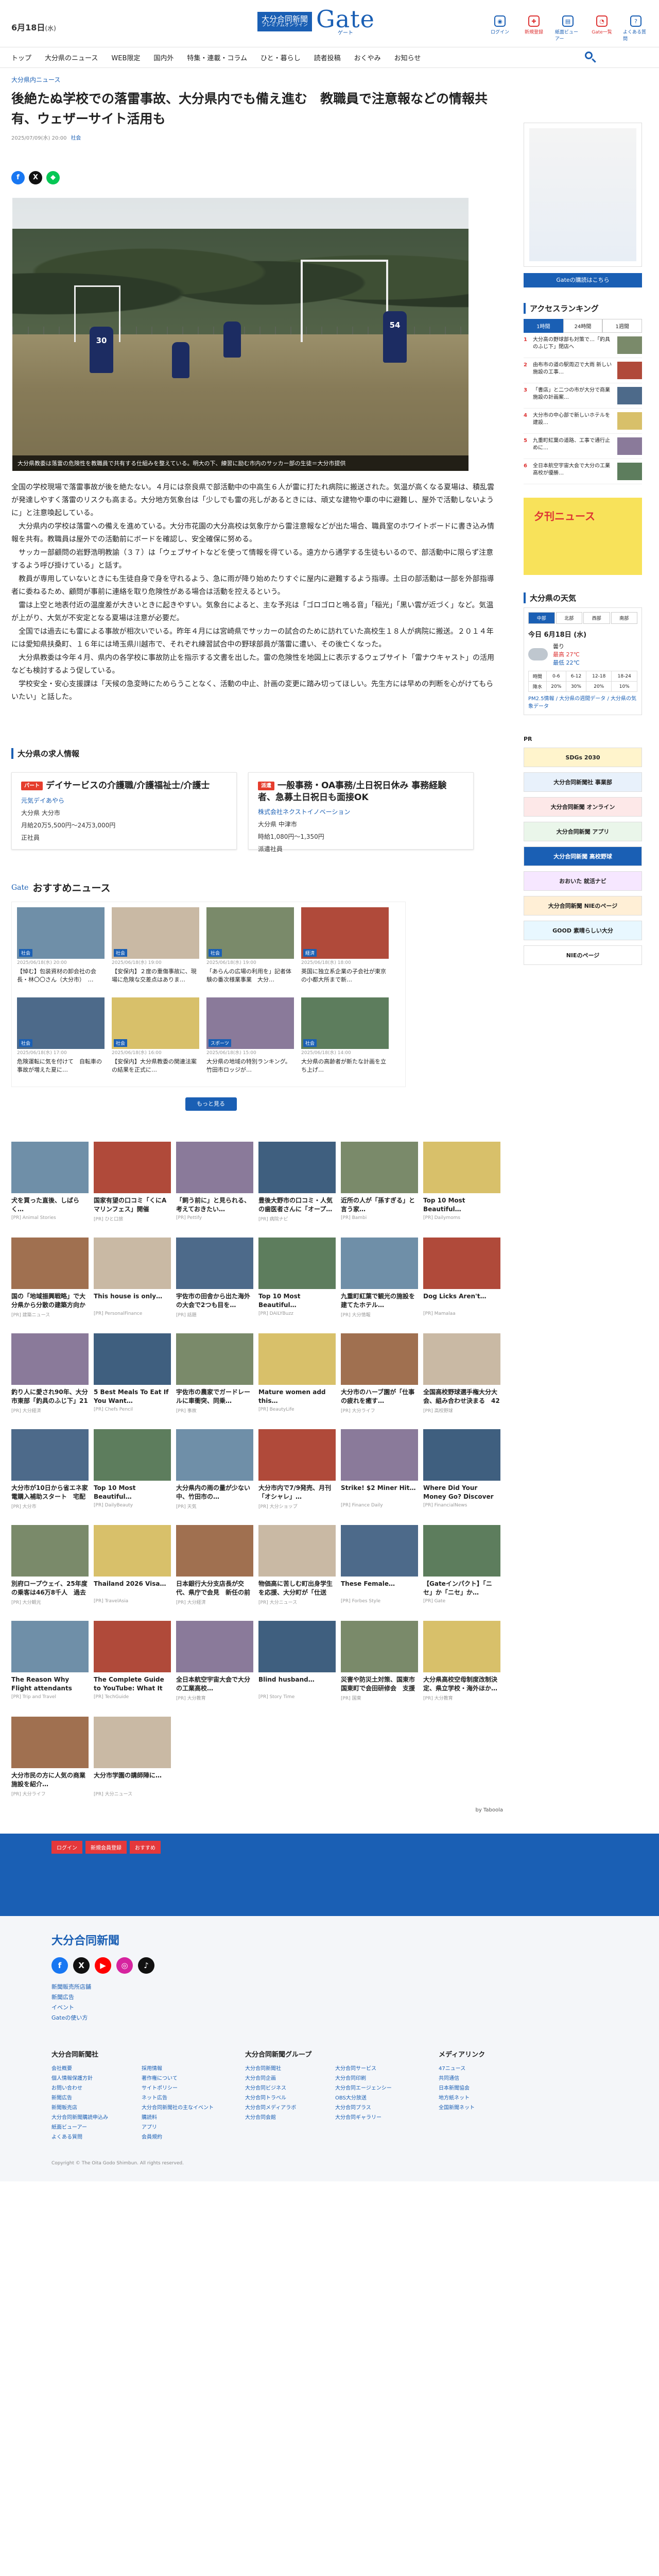 The image size is (659, 2576). Describe the element at coordinates (297, 1470) in the screenshot. I see `sponsored-card: 大分市内で7/9発売、月刊「オシャレ」… [PR] 大分ショップ` at that location.